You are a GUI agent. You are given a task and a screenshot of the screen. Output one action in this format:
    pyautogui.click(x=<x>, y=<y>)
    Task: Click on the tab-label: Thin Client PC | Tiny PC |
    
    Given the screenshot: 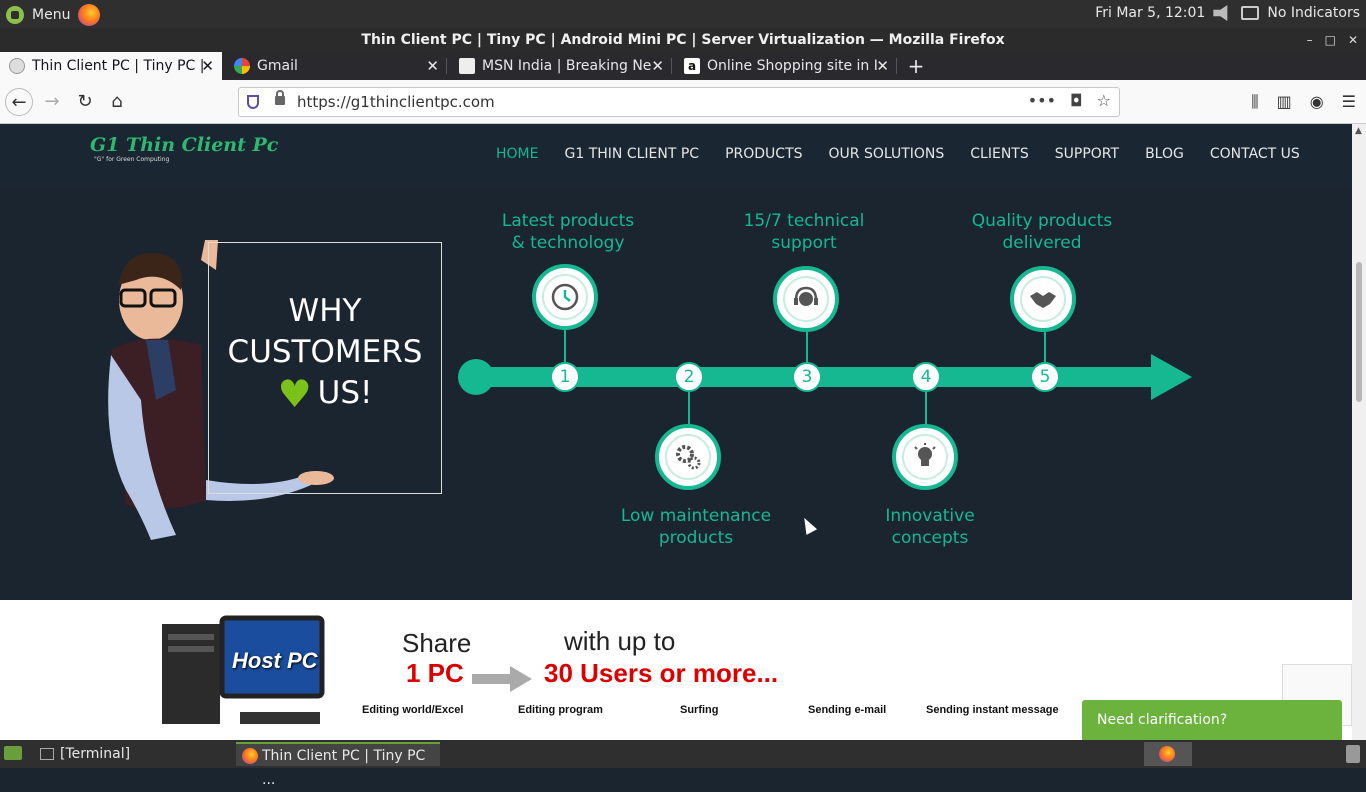 What is the action you would take?
    pyautogui.click(x=118, y=66)
    